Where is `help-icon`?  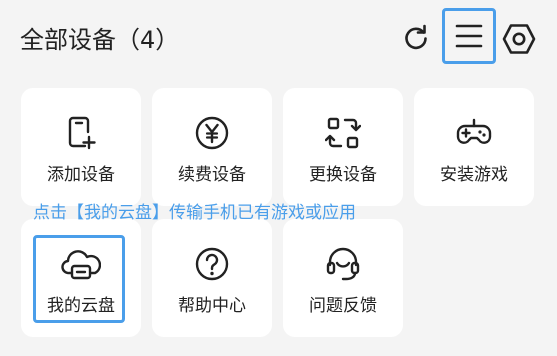 help-icon is located at coordinates (212, 264).